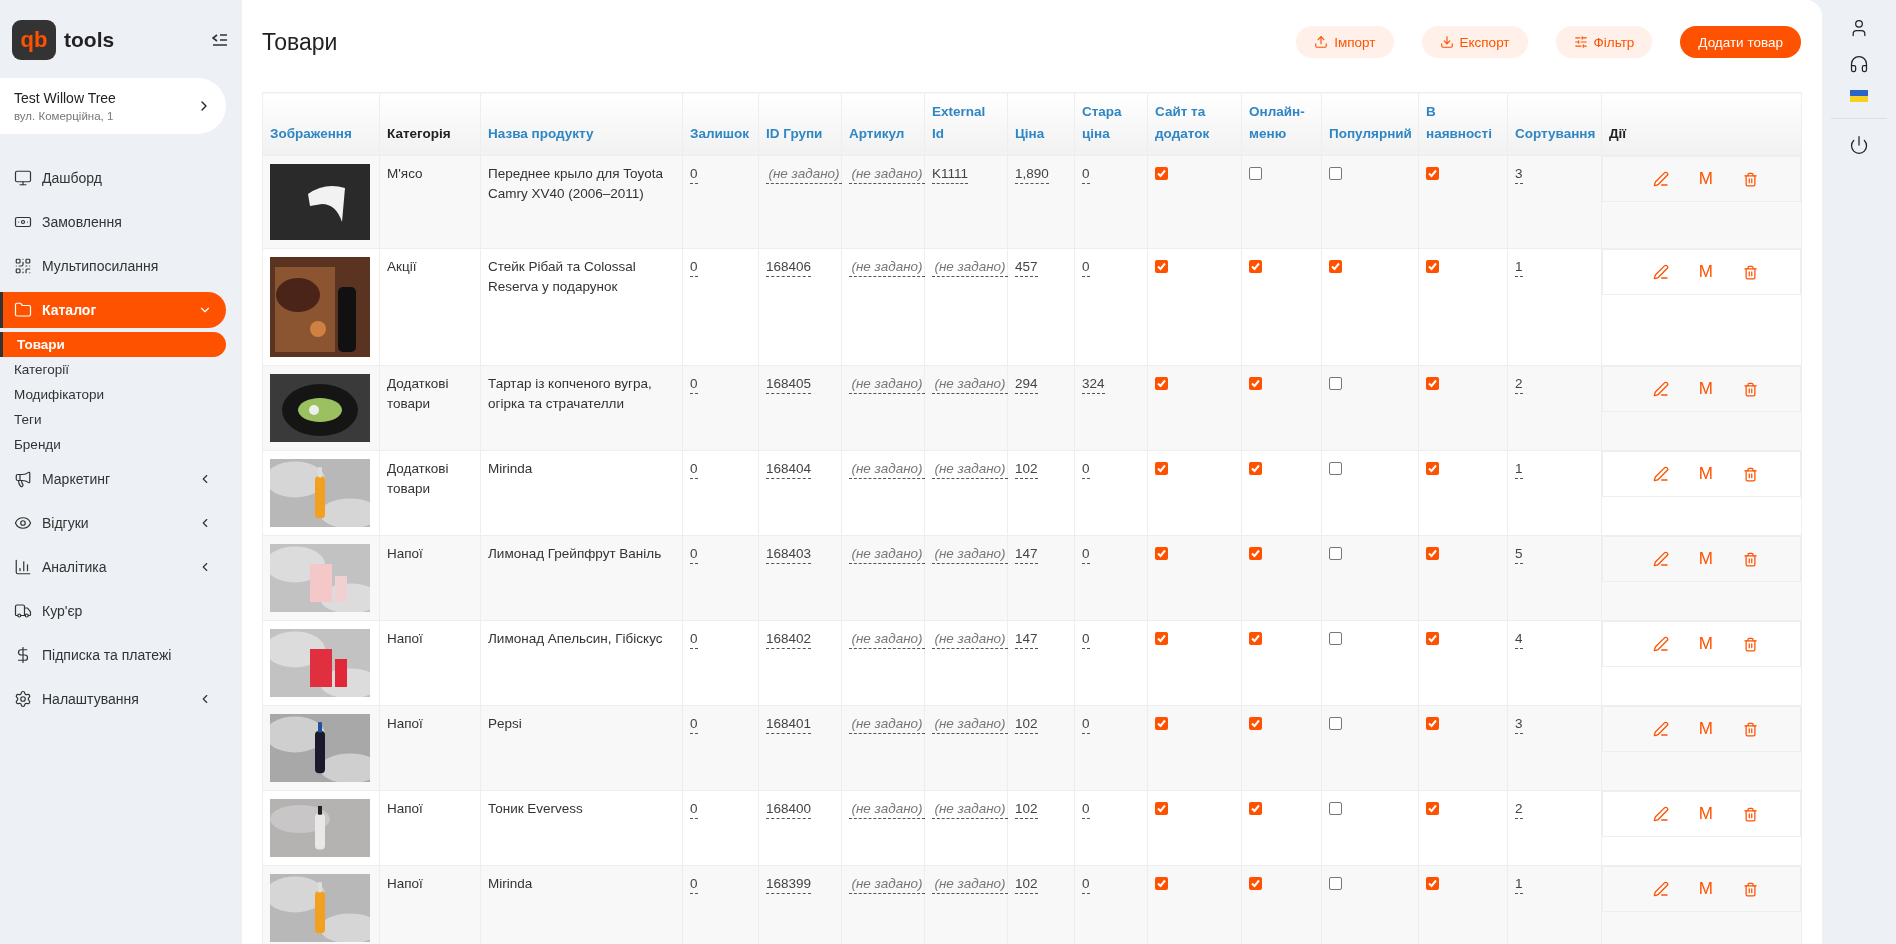  Describe the element at coordinates (113, 178) in the screenshot. I see `nav-item: Дашборд` at that location.